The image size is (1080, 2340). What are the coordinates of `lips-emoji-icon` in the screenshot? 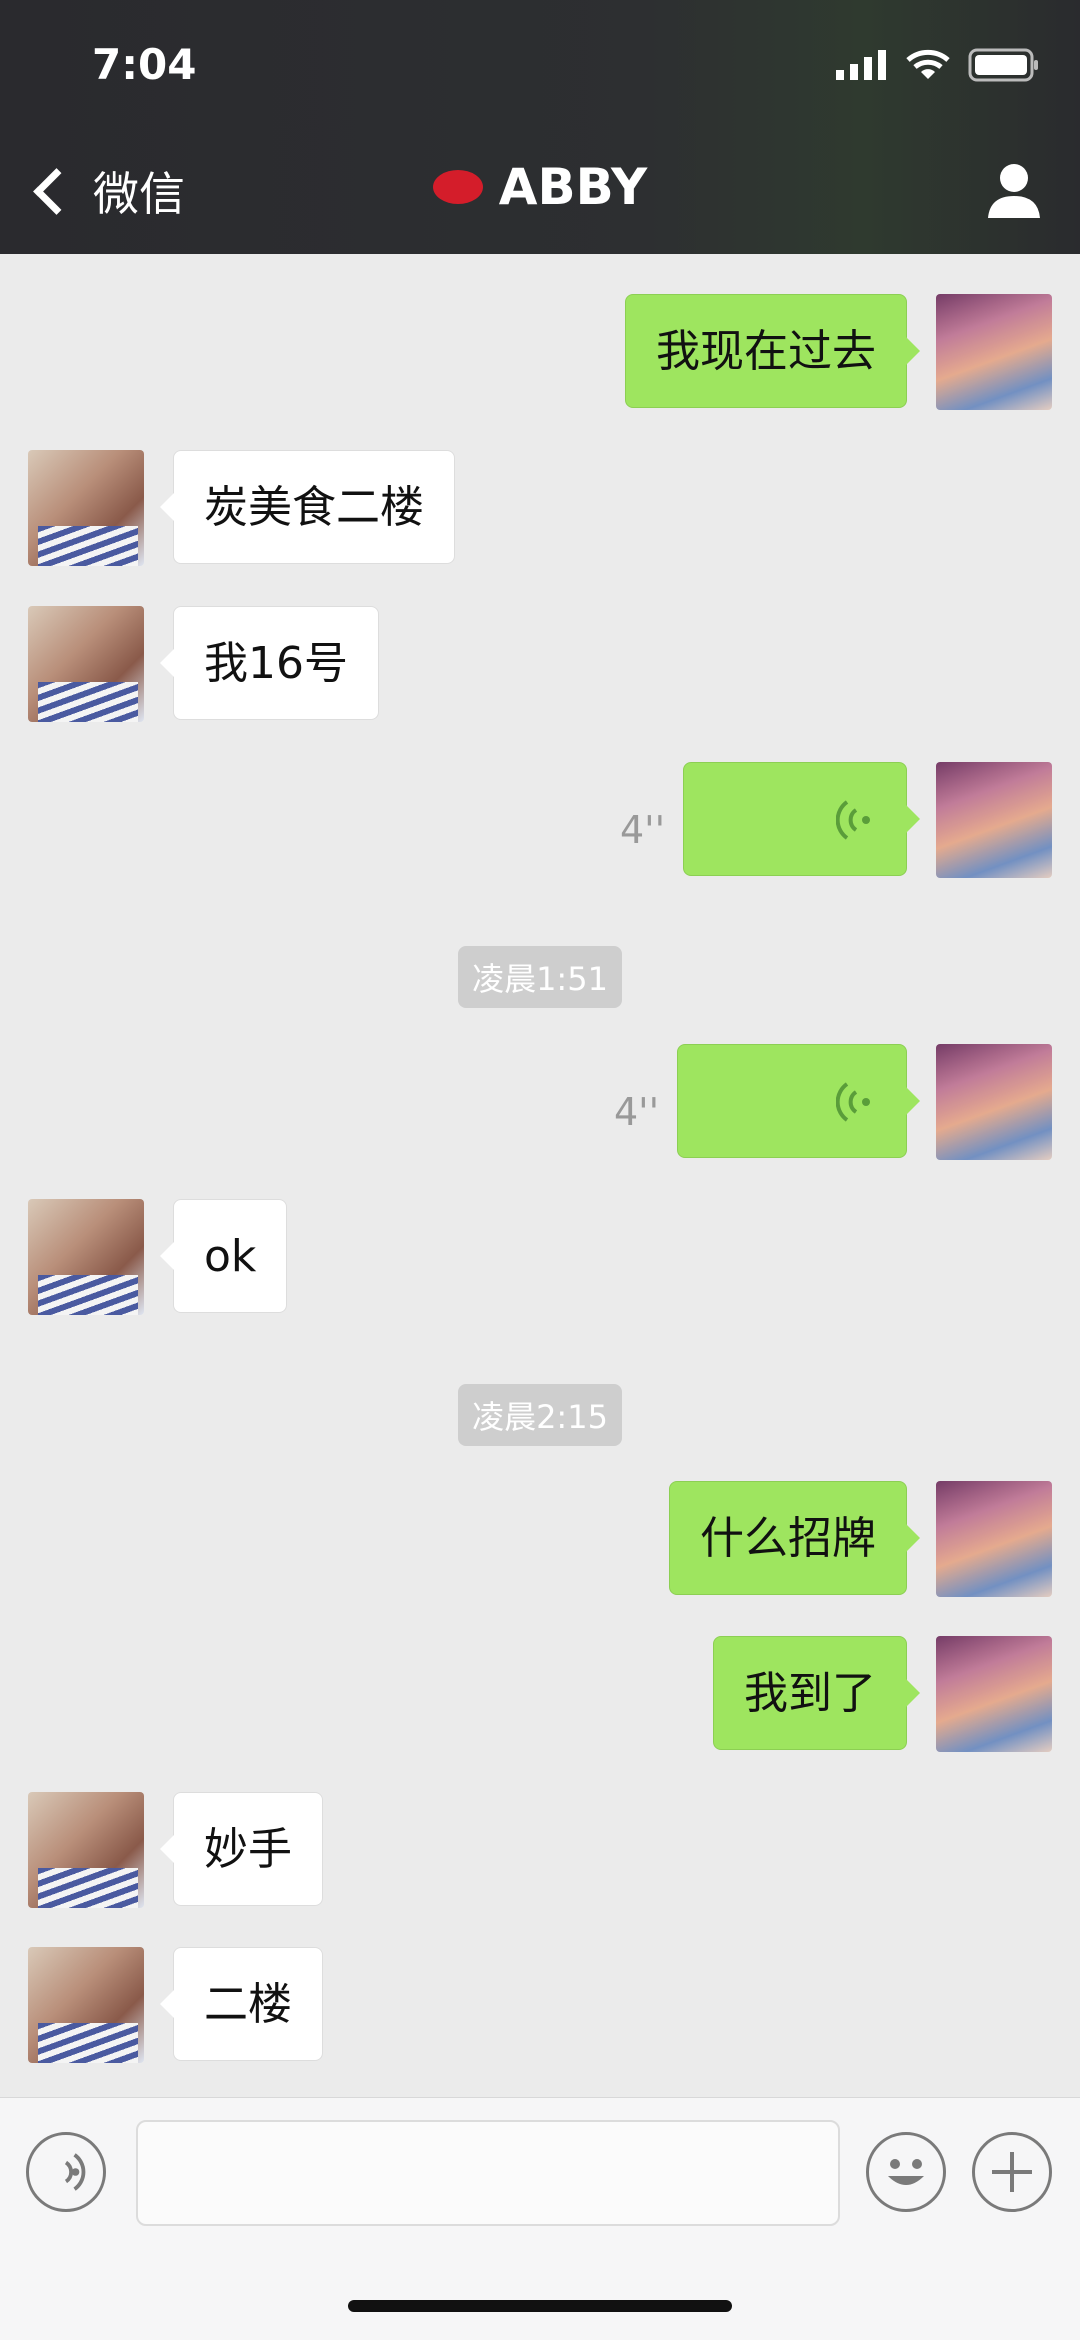 It's located at (457, 186).